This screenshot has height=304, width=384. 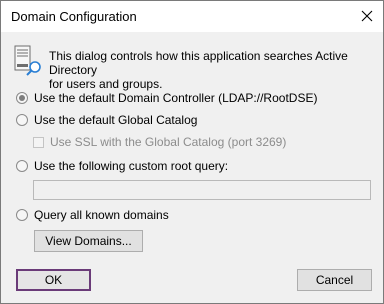 I want to click on custom-query-input, so click(x=202, y=190).